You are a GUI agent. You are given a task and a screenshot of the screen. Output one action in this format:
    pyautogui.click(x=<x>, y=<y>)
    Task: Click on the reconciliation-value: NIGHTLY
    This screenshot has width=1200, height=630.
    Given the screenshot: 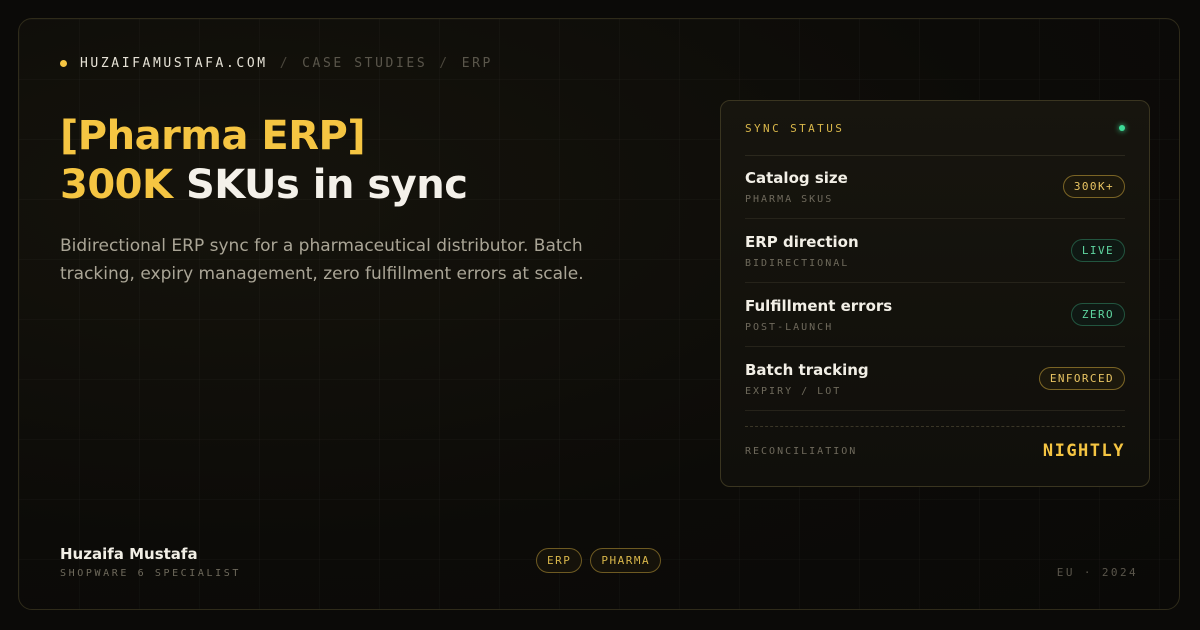 What is the action you would take?
    pyautogui.click(x=1083, y=451)
    